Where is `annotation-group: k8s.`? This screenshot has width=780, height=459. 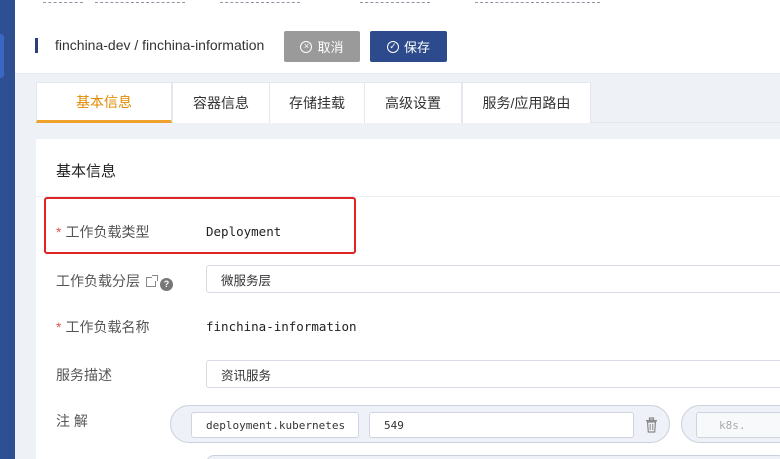 annotation-group: k8s. is located at coordinates (730, 424).